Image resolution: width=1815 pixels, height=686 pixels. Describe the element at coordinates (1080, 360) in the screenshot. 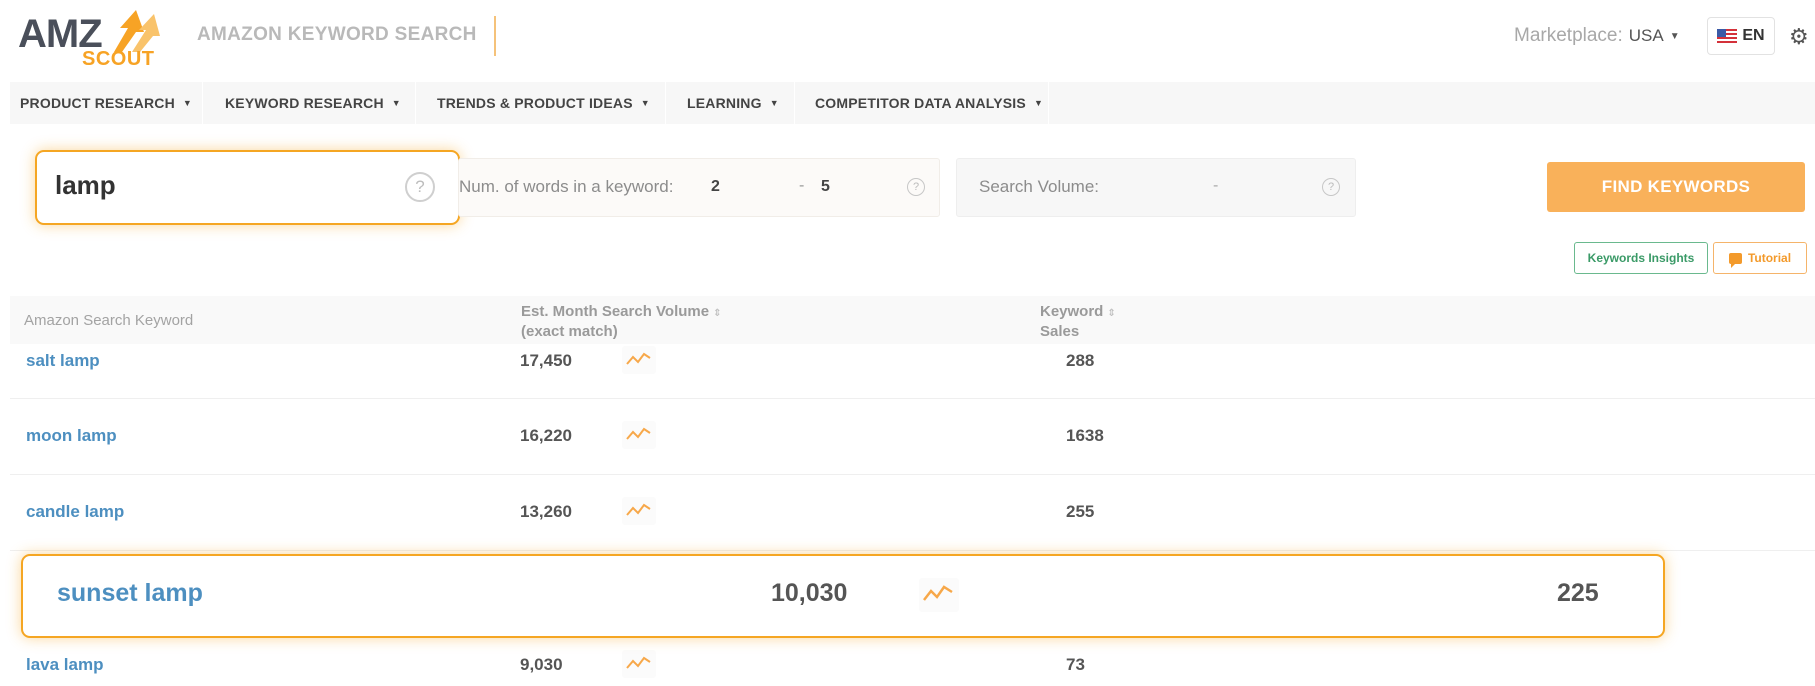

I see `keyword-sales-value: 288` at that location.